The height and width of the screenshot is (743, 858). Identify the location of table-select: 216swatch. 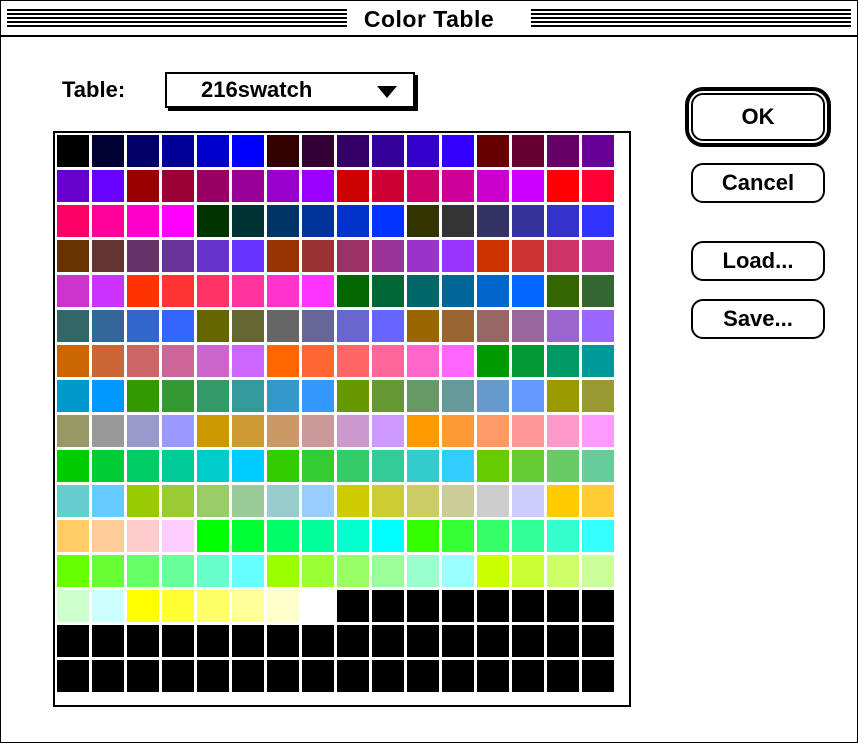
(290, 90).